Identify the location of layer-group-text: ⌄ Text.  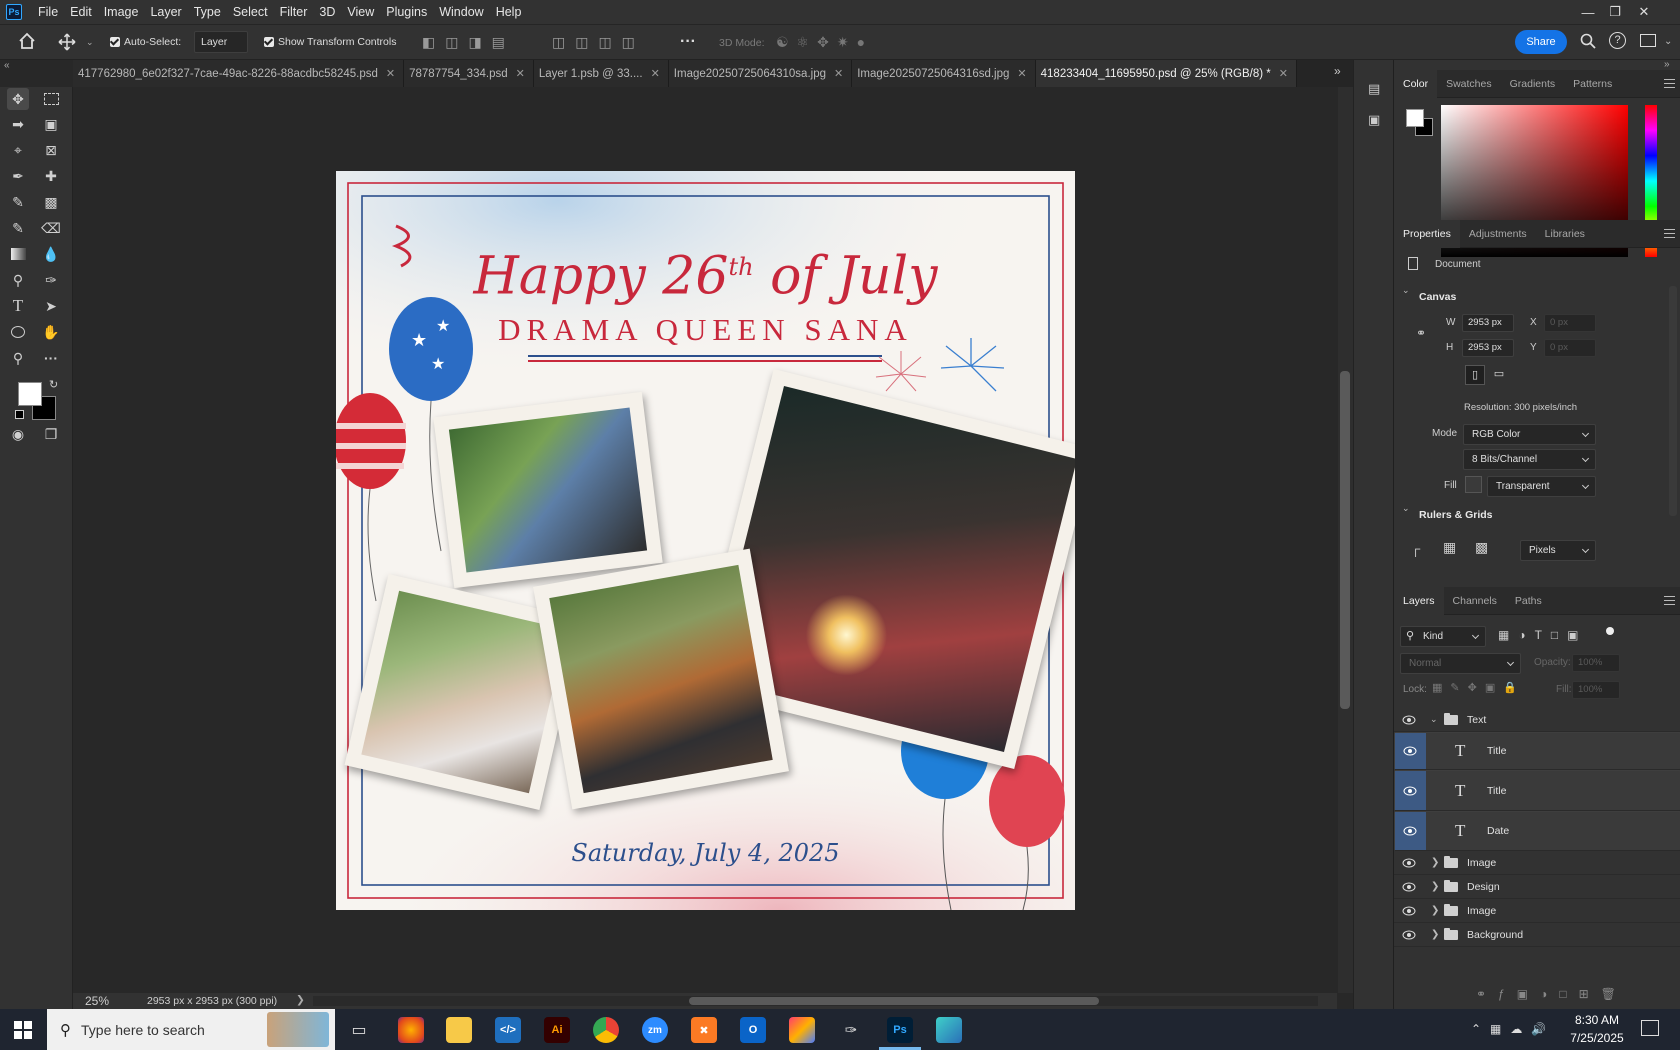
(1537, 720).